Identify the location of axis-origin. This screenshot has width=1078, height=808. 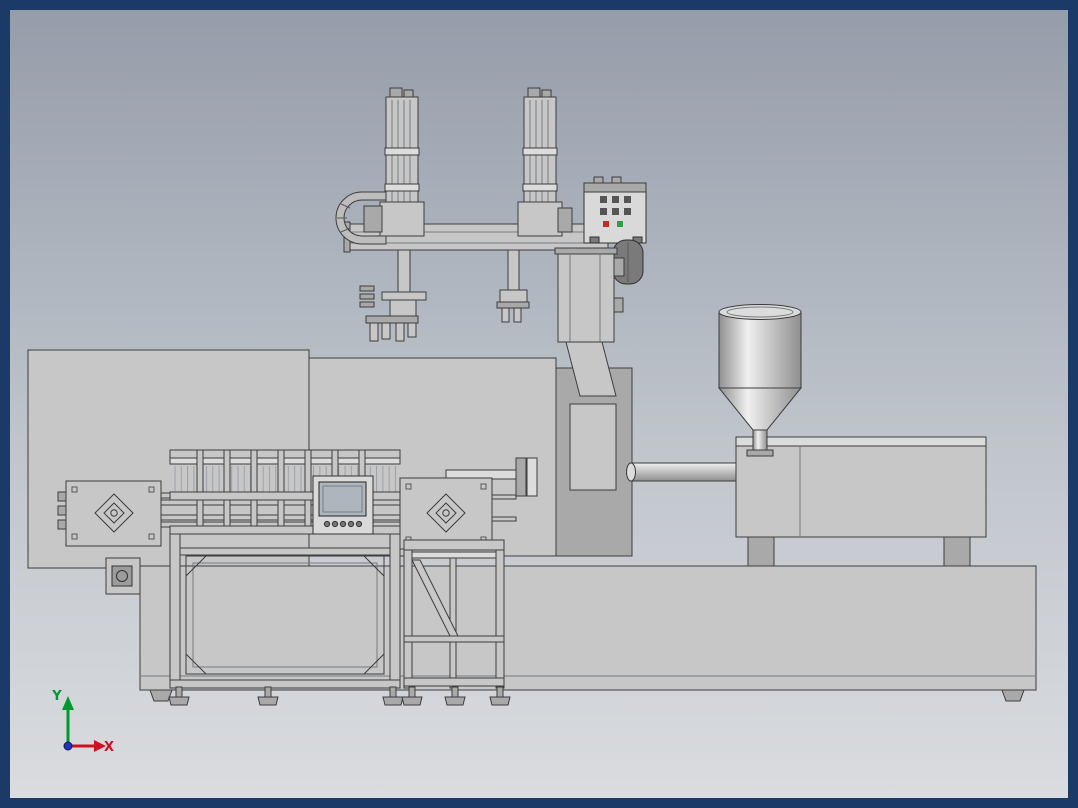
(68, 746).